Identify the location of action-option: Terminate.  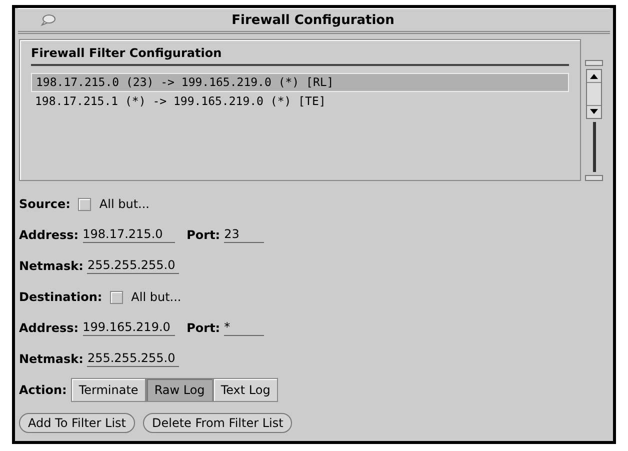
(108, 390).